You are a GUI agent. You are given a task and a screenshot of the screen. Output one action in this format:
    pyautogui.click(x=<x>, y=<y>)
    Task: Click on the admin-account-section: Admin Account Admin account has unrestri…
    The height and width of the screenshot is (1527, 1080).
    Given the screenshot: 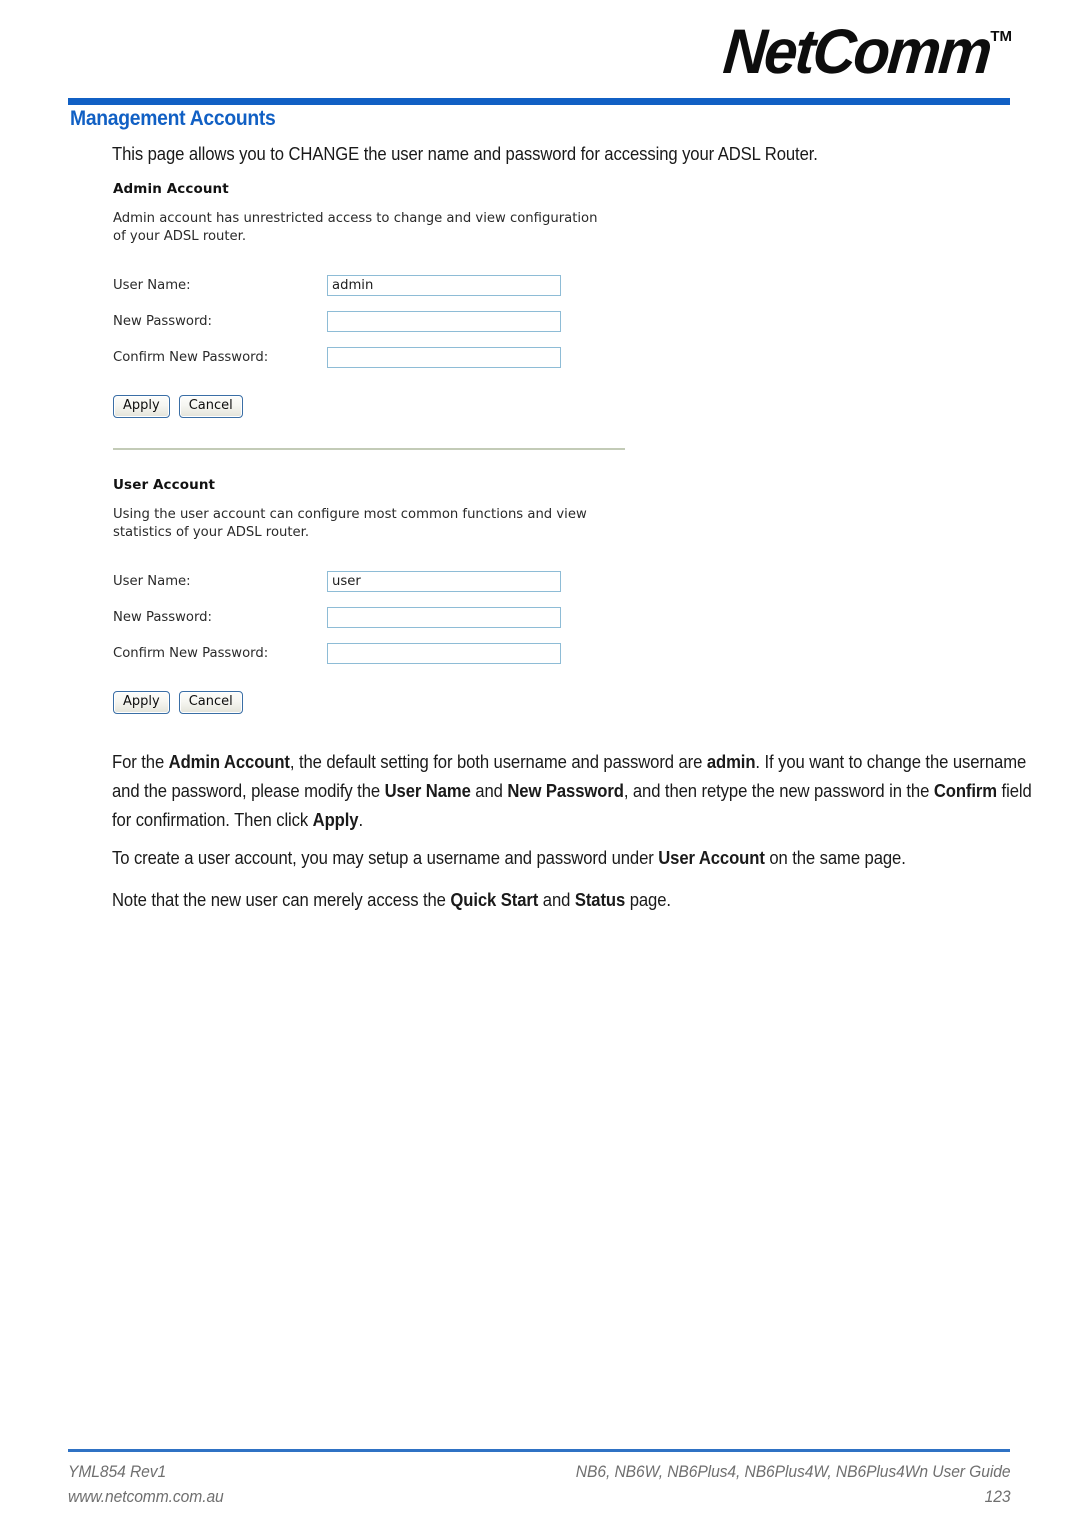 What is the action you would take?
    pyautogui.click(x=378, y=299)
    